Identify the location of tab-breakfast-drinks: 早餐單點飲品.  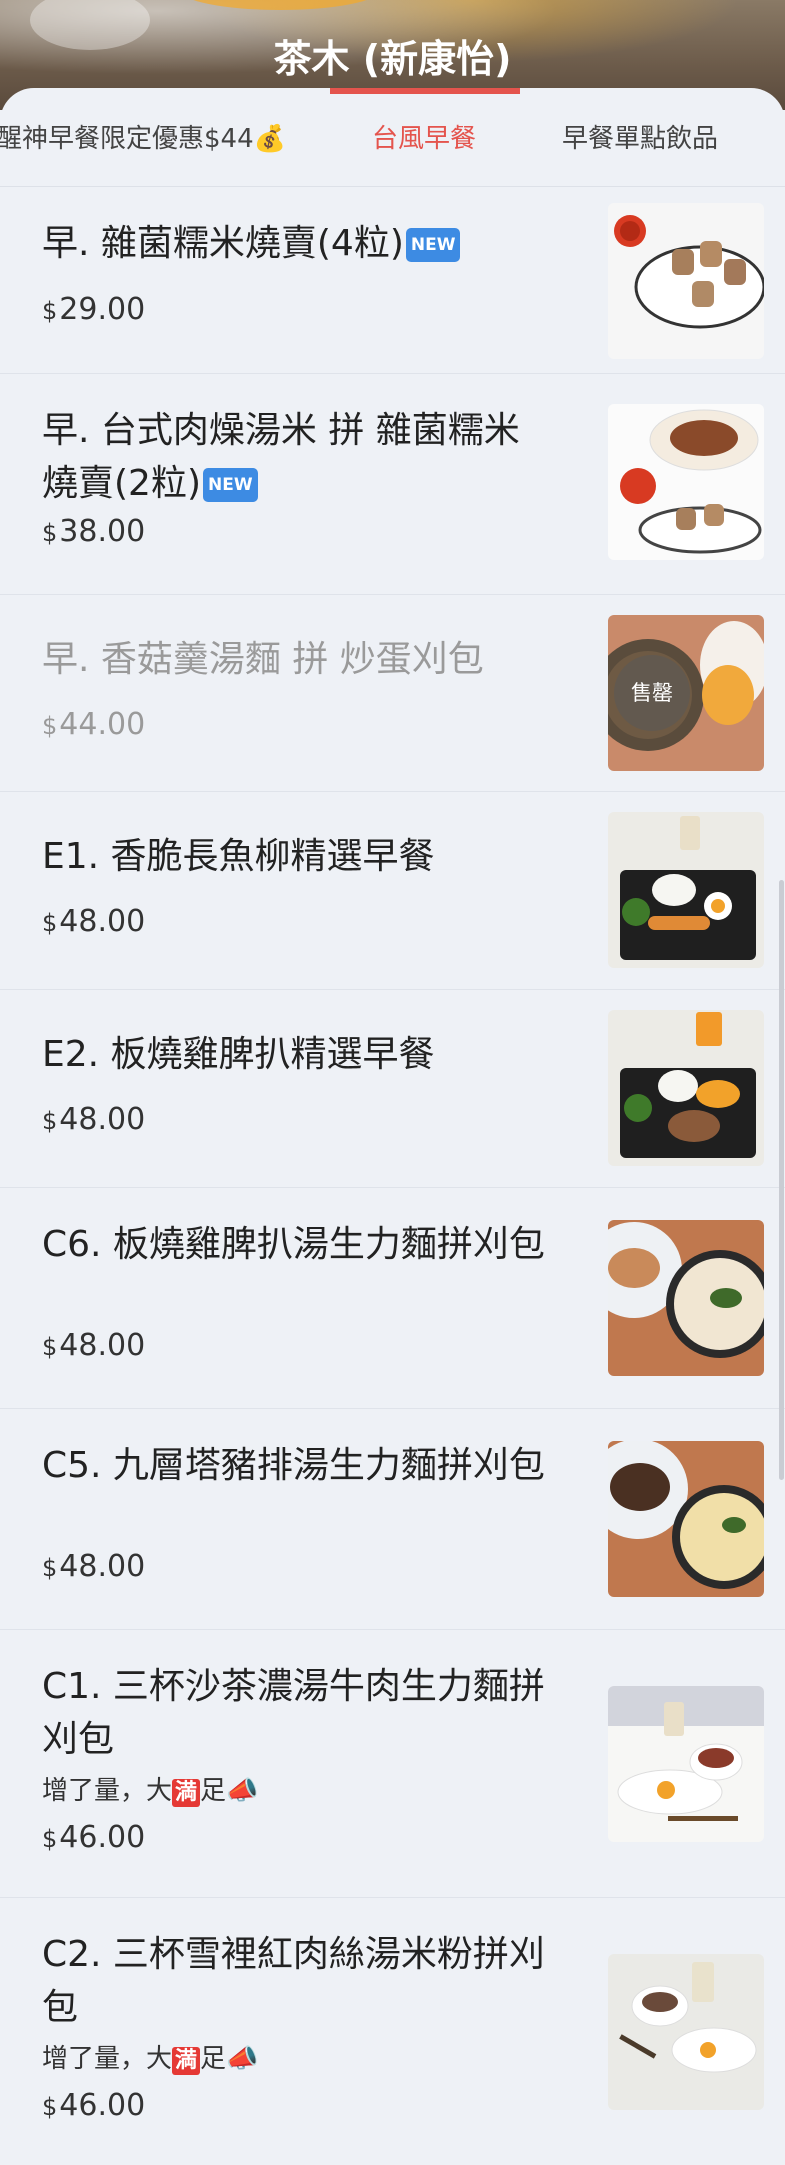
(640, 136).